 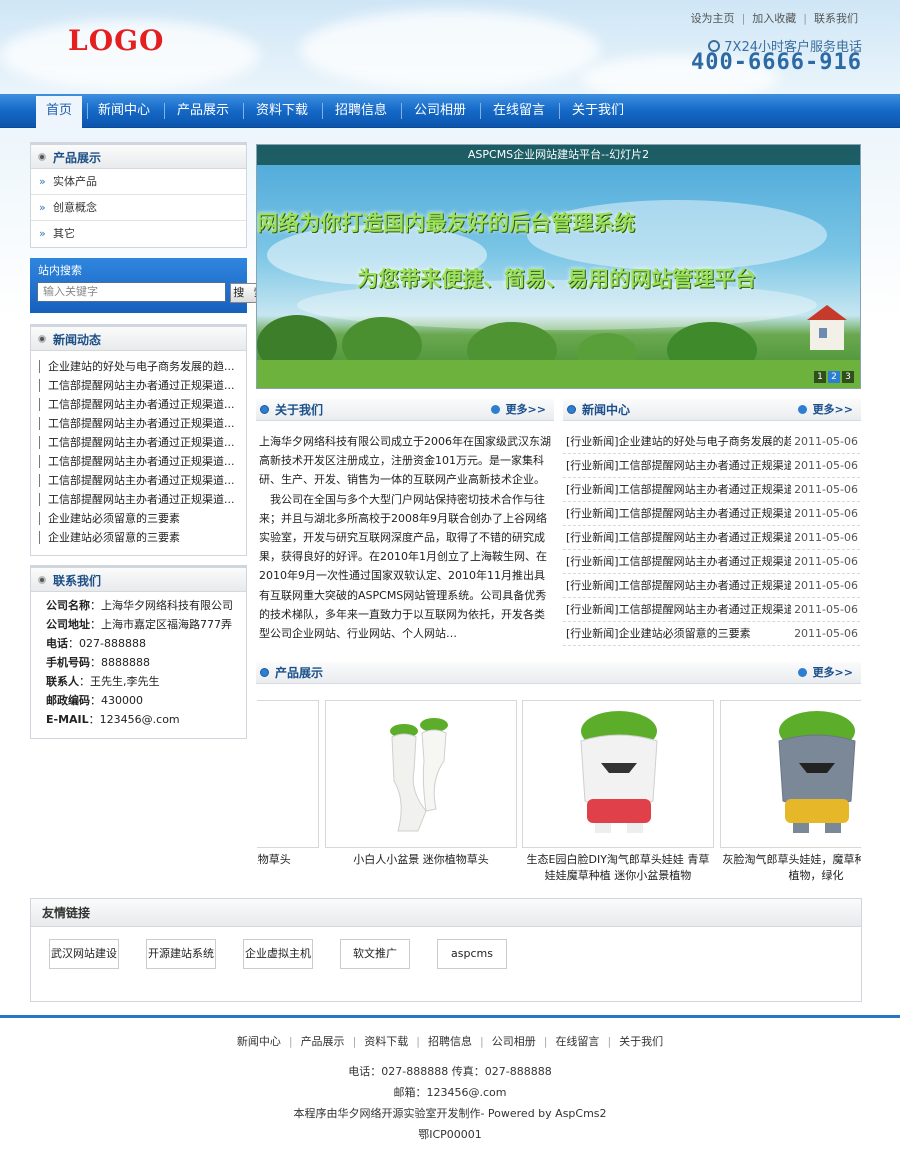 What do you see at coordinates (825, 673) in the screenshot?
I see `products-more-link: 更多>>` at bounding box center [825, 673].